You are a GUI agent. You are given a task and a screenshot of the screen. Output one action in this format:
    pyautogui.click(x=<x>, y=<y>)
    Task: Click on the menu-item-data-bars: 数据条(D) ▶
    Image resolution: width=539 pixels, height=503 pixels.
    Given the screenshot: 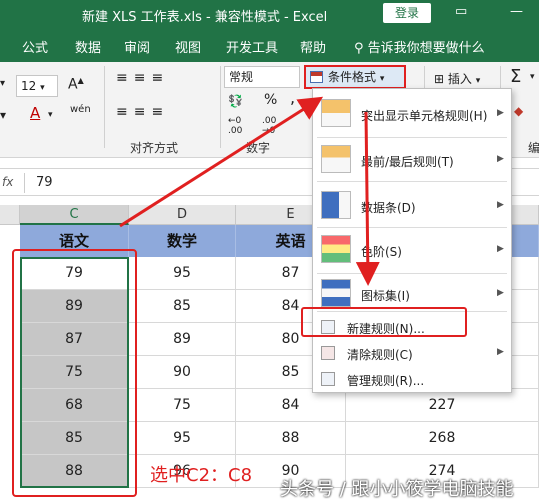 What is the action you would take?
    pyautogui.click(x=412, y=206)
    